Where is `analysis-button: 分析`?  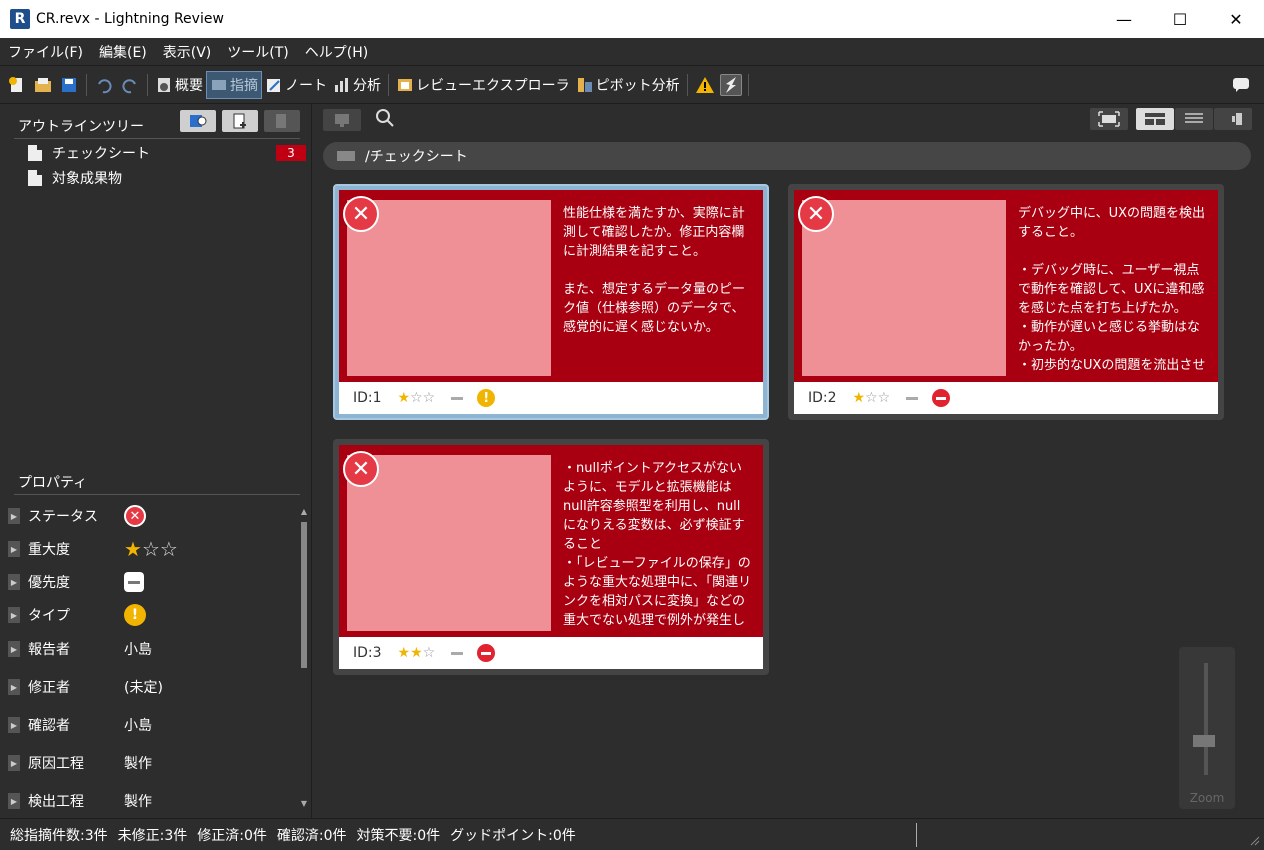
analysis-button: 分析 is located at coordinates (357, 85).